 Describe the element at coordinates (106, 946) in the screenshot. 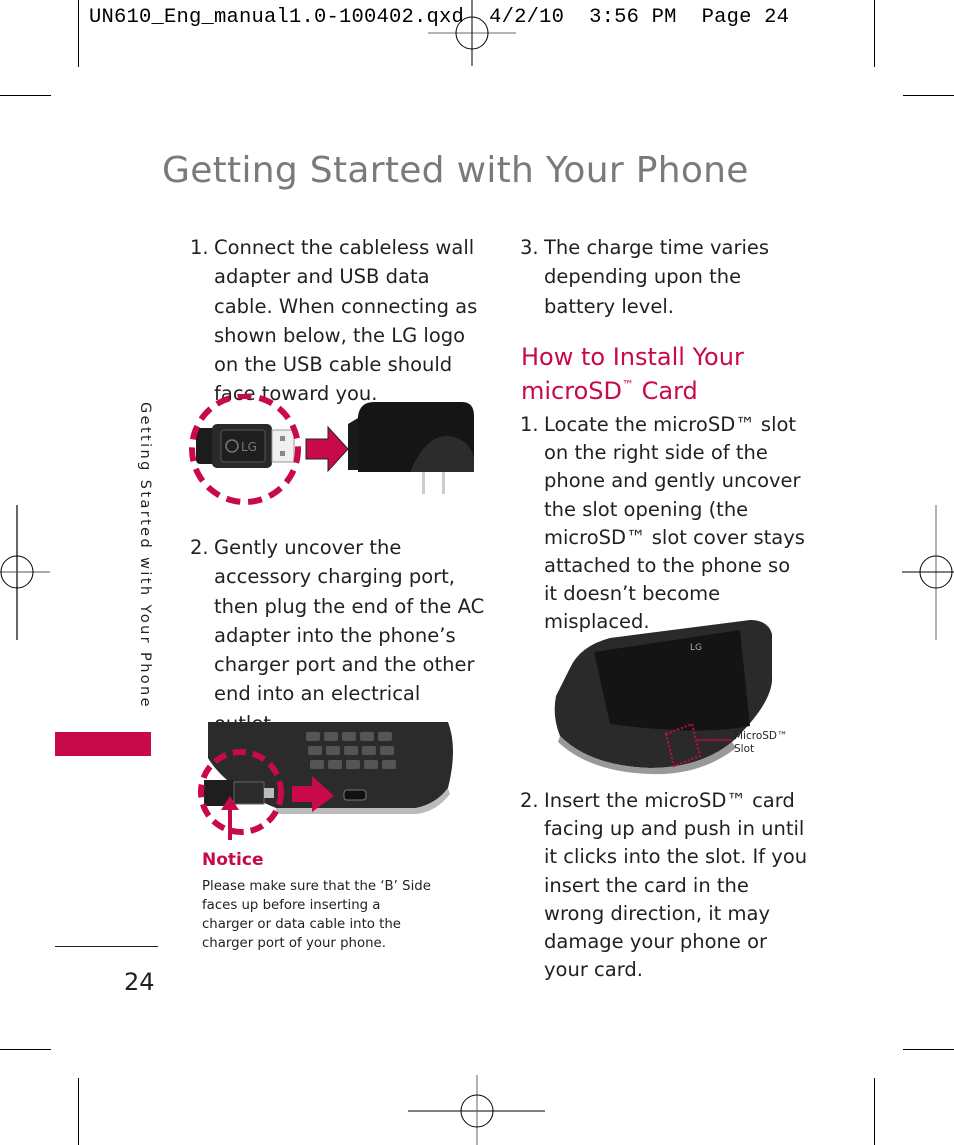

I see `footer-rule` at that location.